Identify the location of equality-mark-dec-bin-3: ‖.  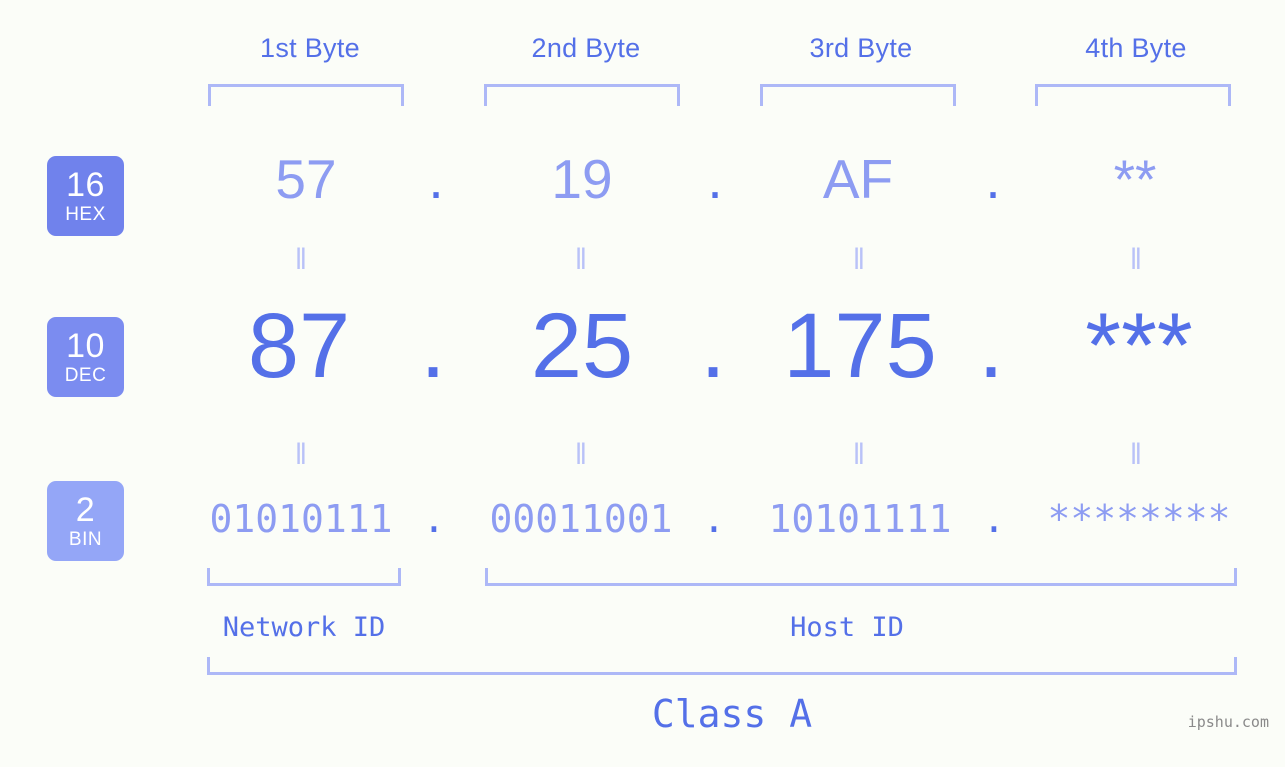
(859, 454).